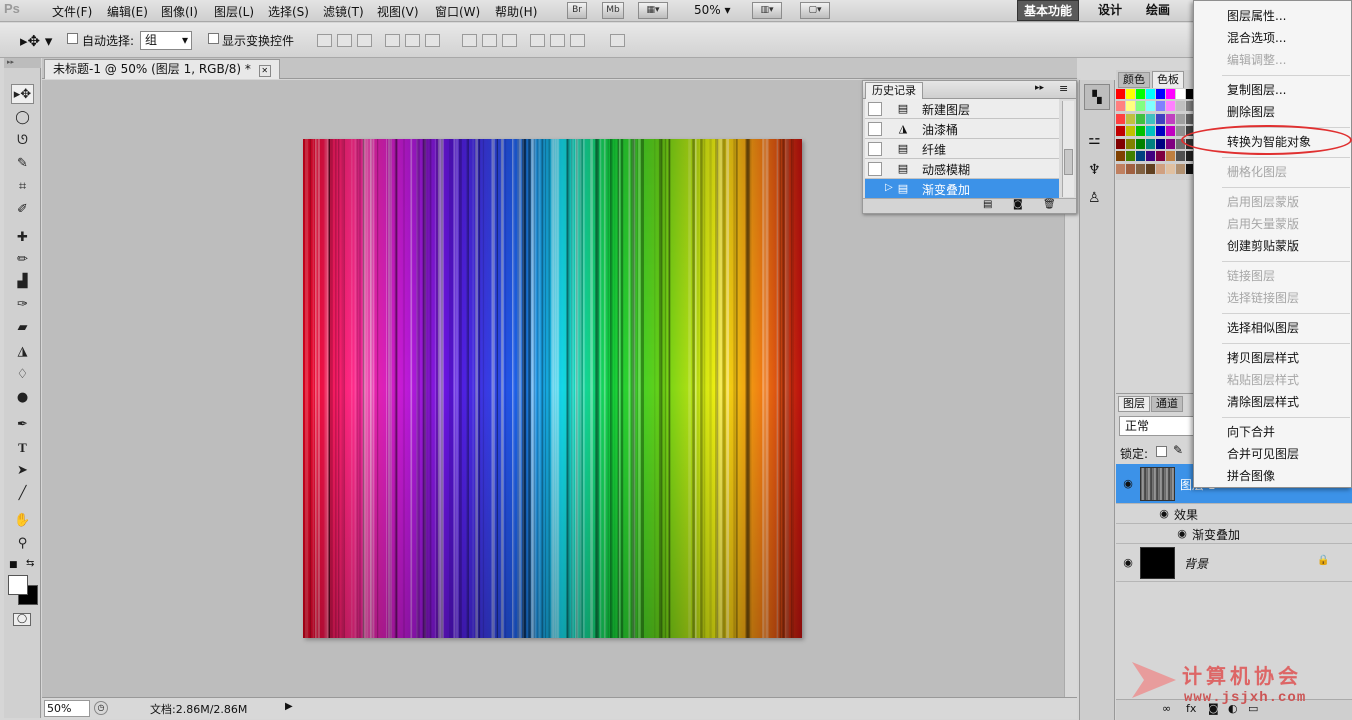 The height and width of the screenshot is (720, 1352). What do you see at coordinates (213, 40) in the screenshot?
I see `show-transform-checkbox` at bounding box center [213, 40].